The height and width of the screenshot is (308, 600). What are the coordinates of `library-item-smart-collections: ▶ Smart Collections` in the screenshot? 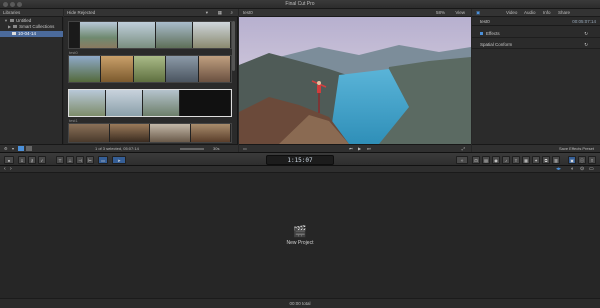 It's located at (31, 27).